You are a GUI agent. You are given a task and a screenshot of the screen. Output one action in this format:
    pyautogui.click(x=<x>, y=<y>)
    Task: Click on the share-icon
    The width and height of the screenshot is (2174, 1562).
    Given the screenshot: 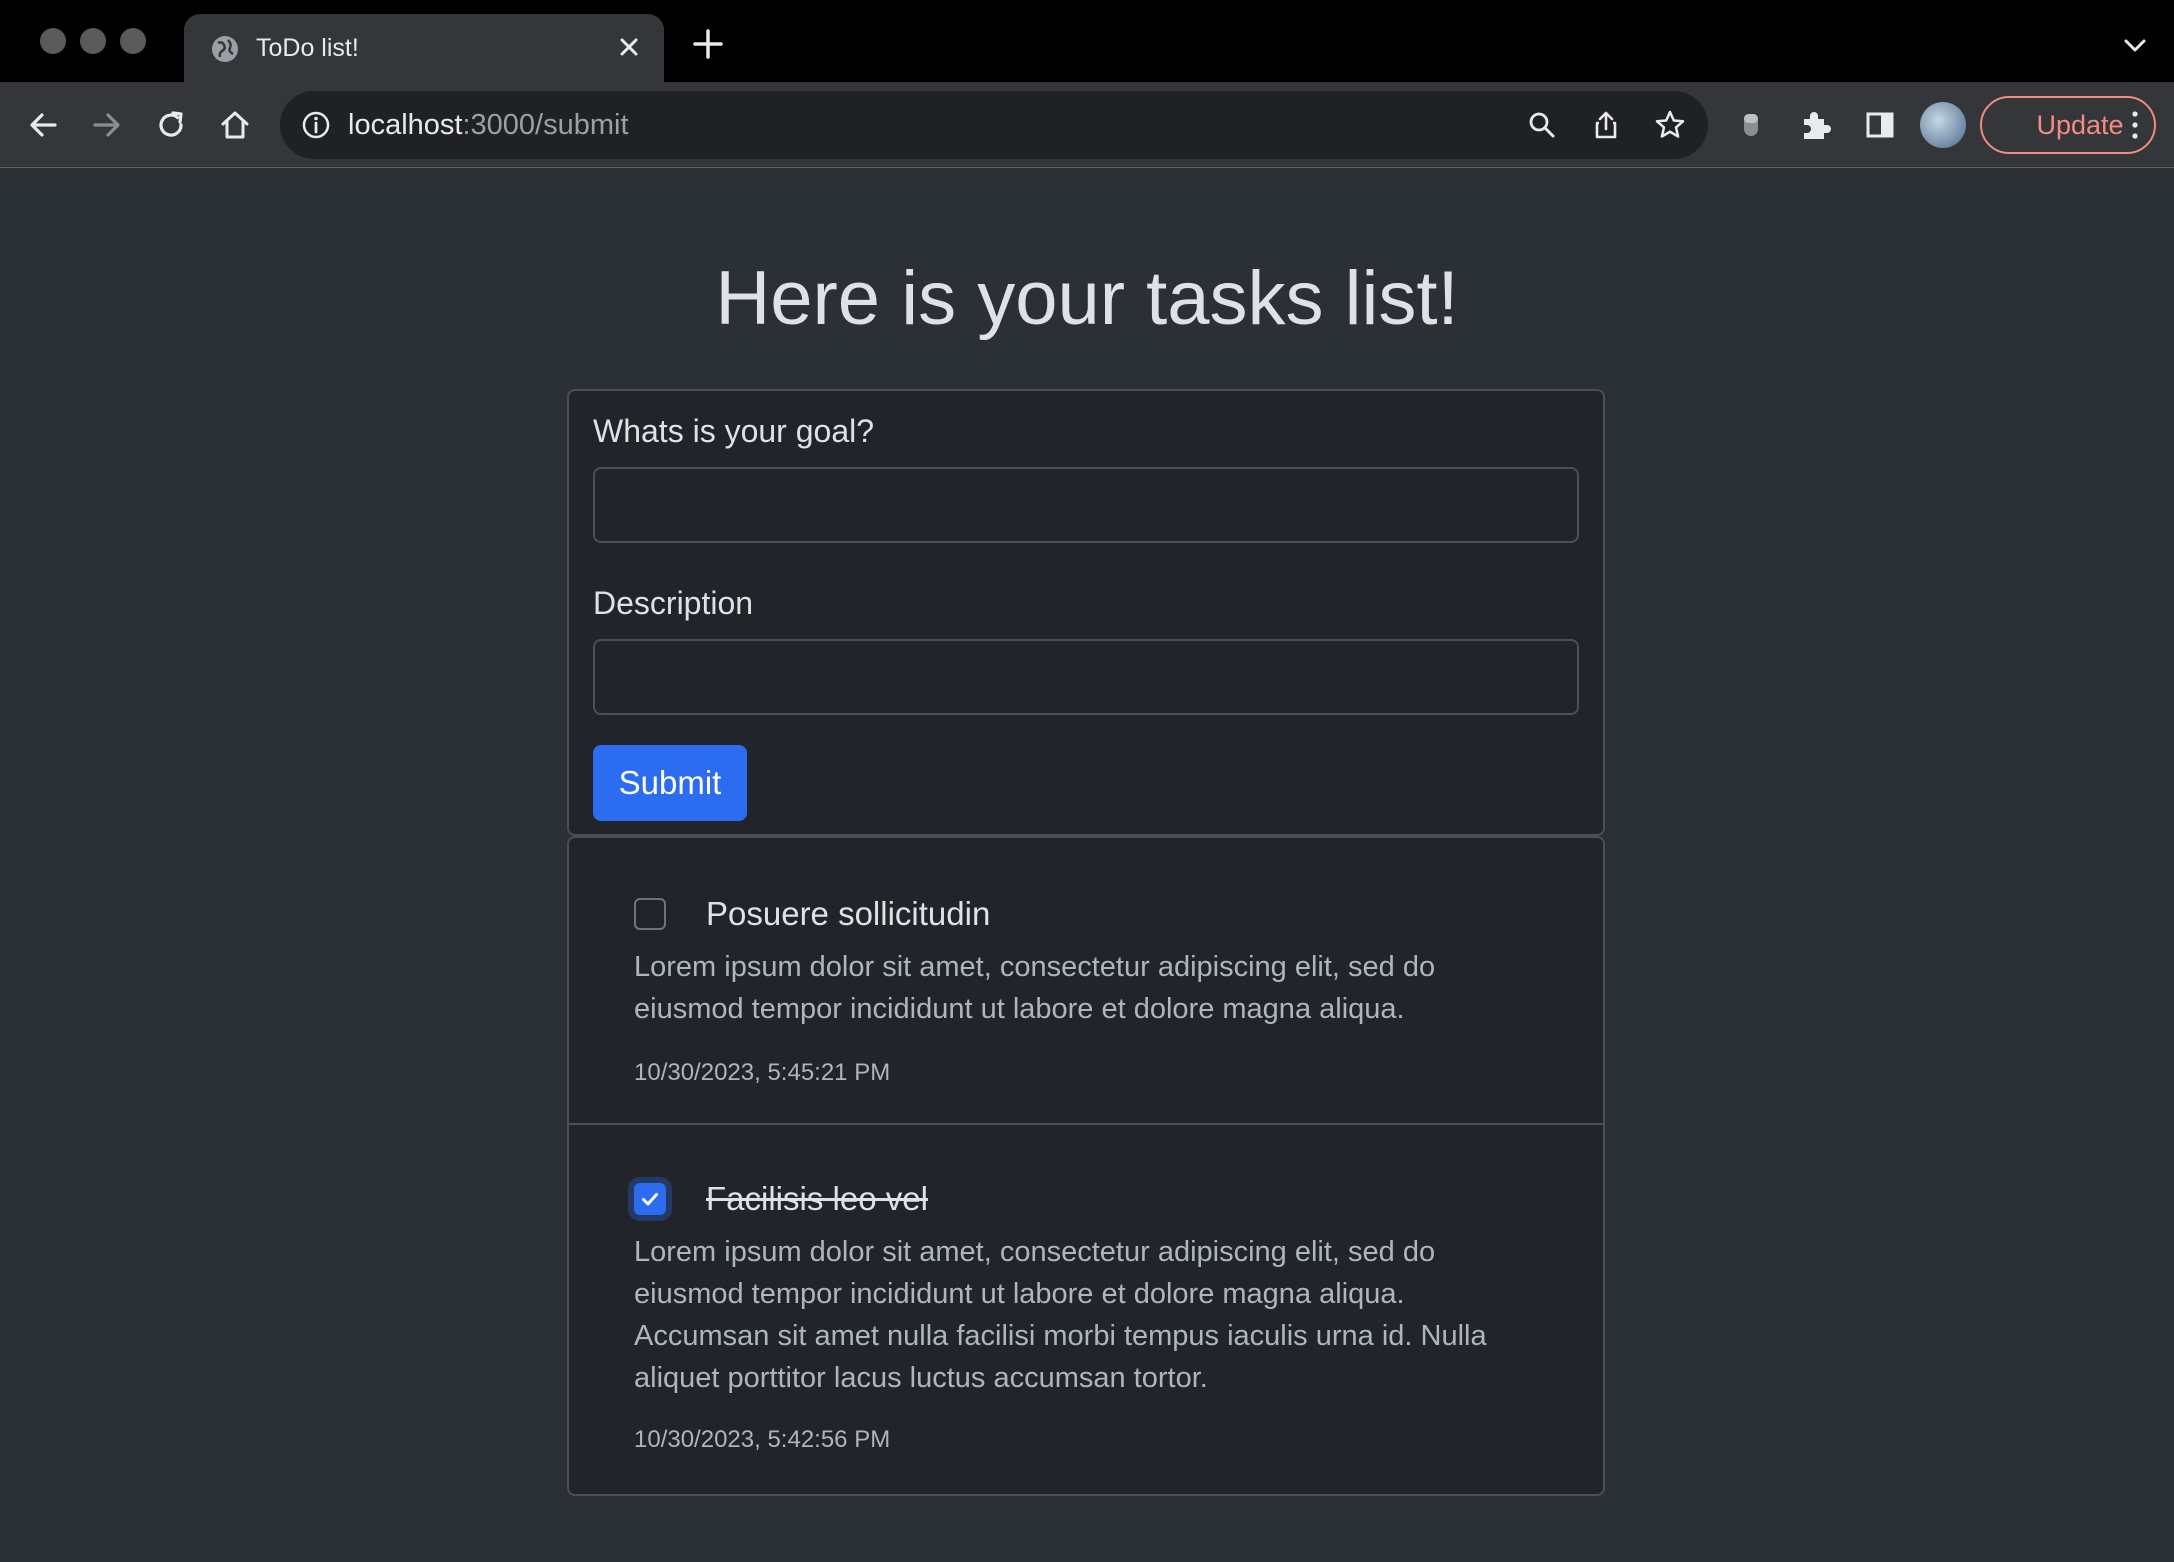 What is the action you would take?
    pyautogui.click(x=1606, y=125)
    